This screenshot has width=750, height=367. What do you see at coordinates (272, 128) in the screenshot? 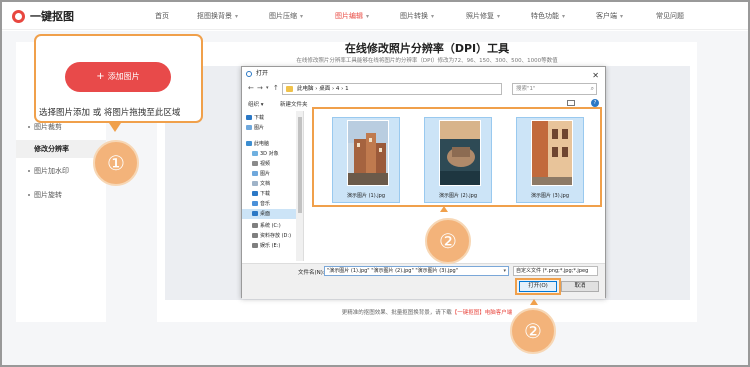
I see `tree-item-pictures: 图片` at bounding box center [272, 128].